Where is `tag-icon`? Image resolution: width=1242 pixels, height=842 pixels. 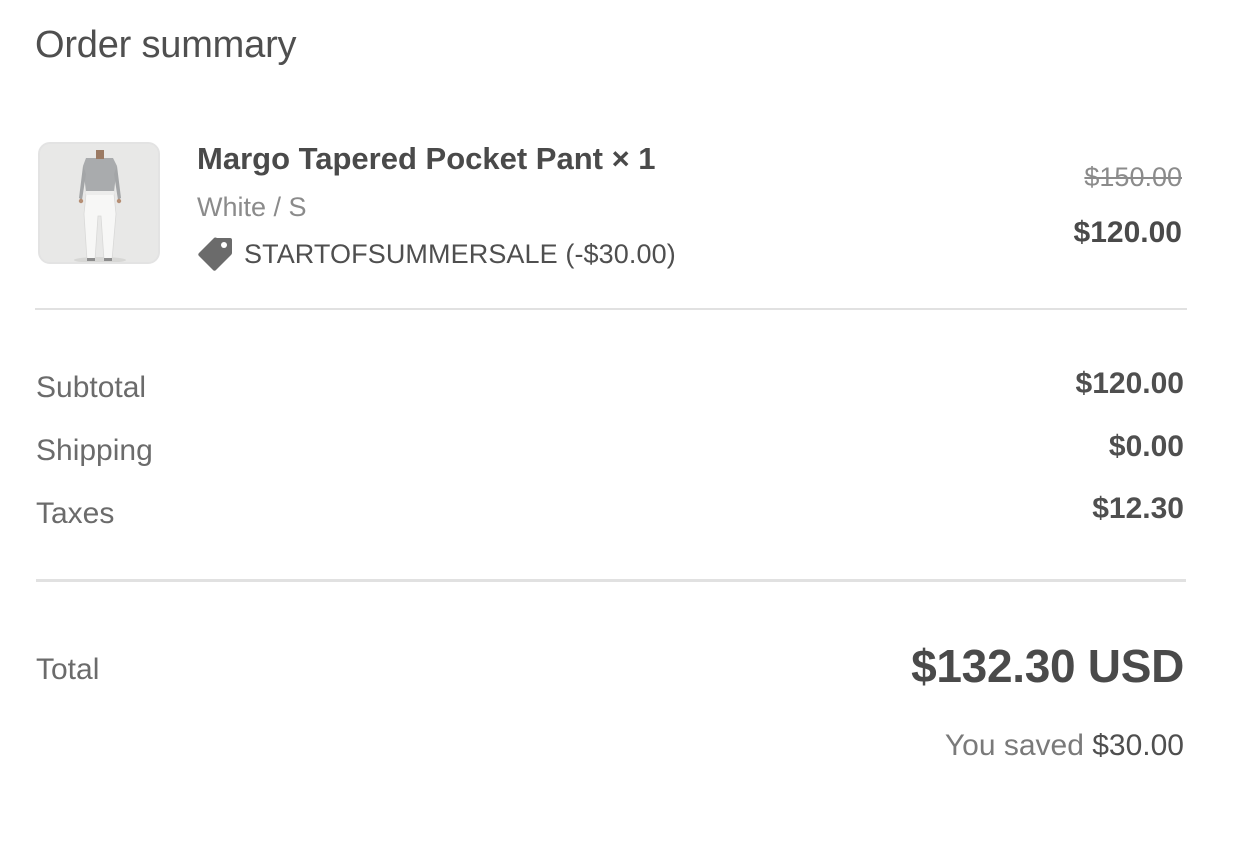
tag-icon is located at coordinates (215, 254).